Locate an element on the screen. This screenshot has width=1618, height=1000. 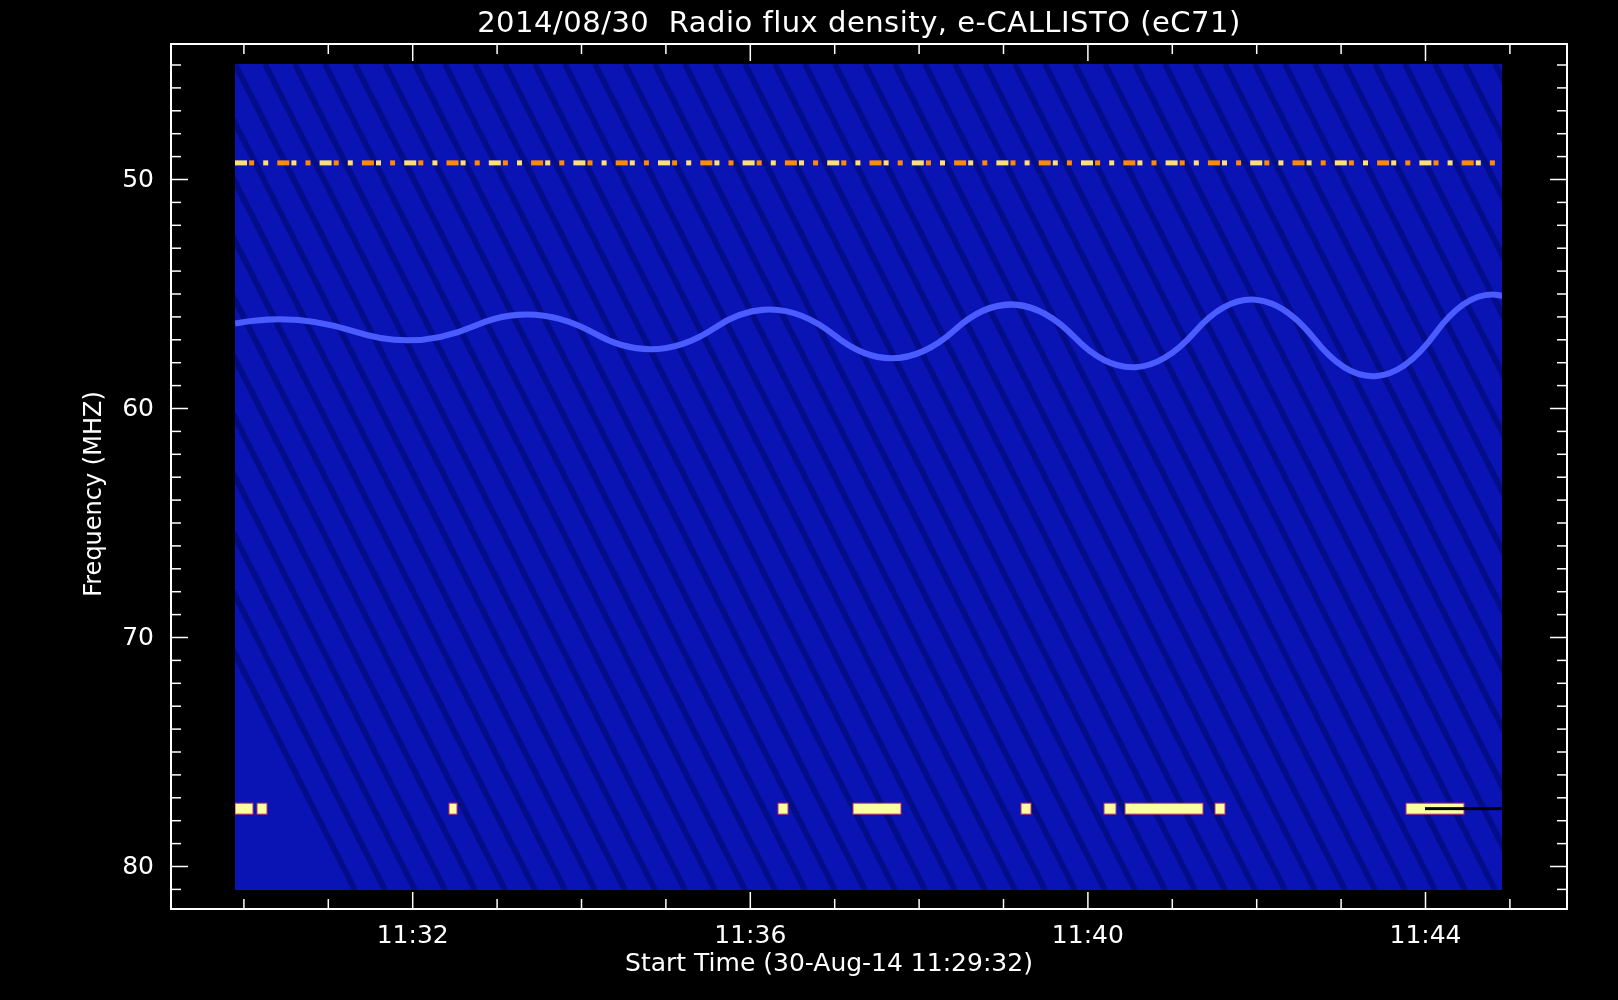
chart-title: 2014/08/30 Radio flux density, e-CALLISTO (eC71) is located at coordinates (859, 22).